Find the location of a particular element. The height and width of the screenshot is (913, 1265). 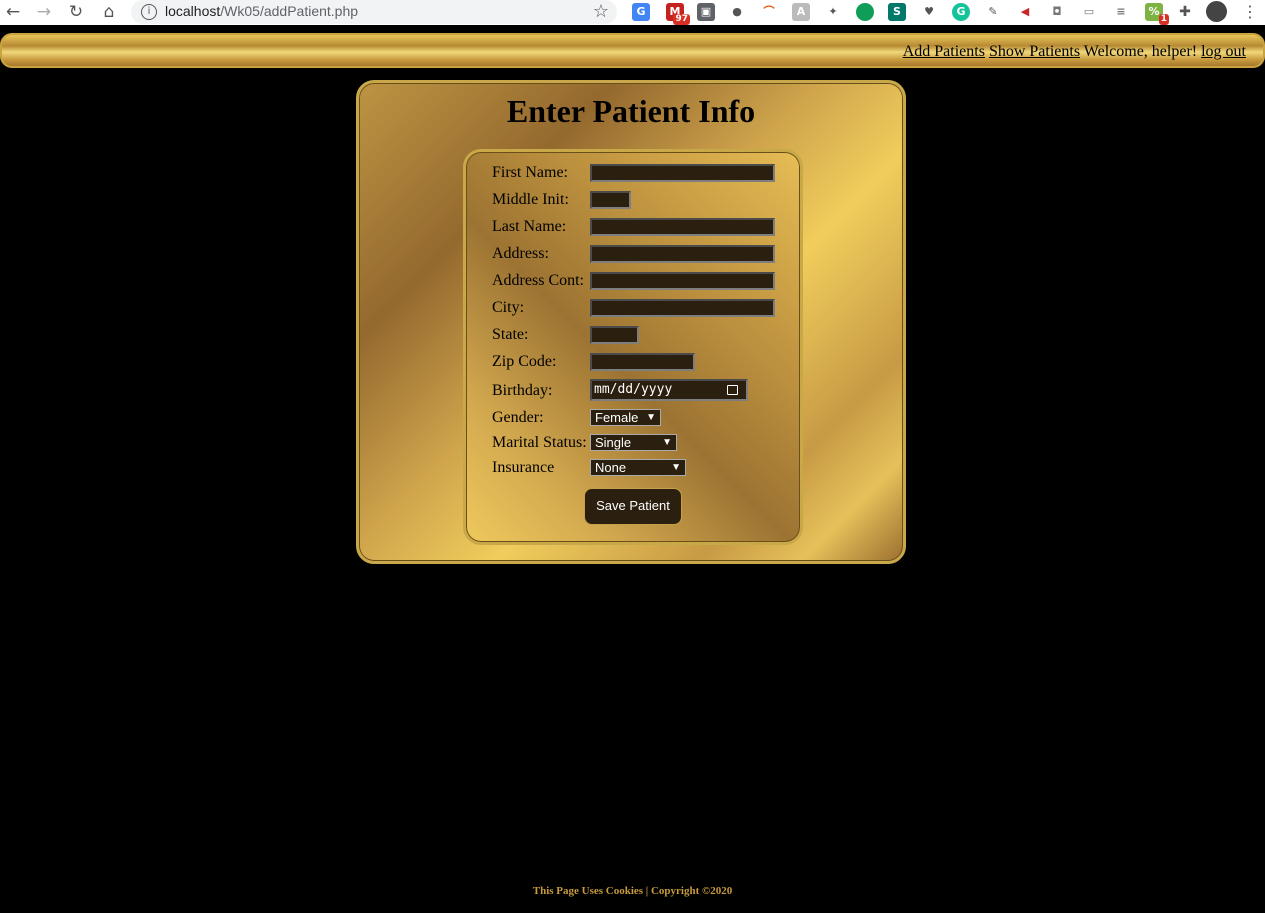

last-name-label: Last Name: is located at coordinates (529, 226).